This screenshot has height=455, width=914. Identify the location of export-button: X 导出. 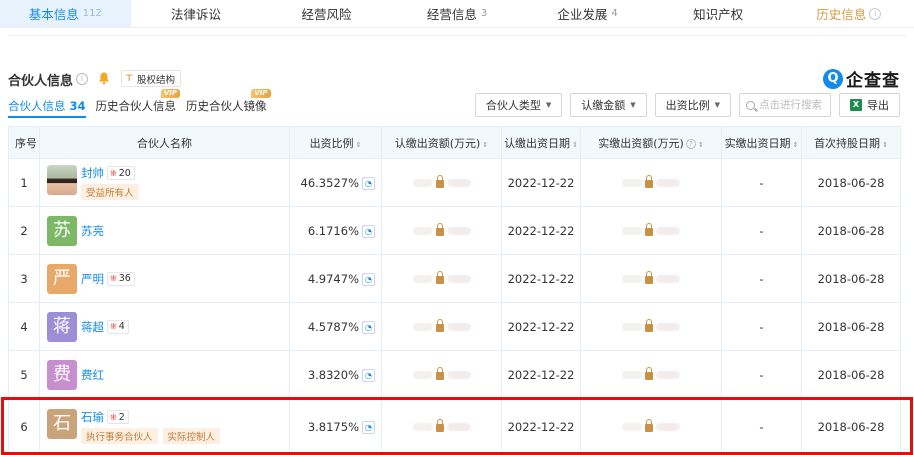
(869, 105).